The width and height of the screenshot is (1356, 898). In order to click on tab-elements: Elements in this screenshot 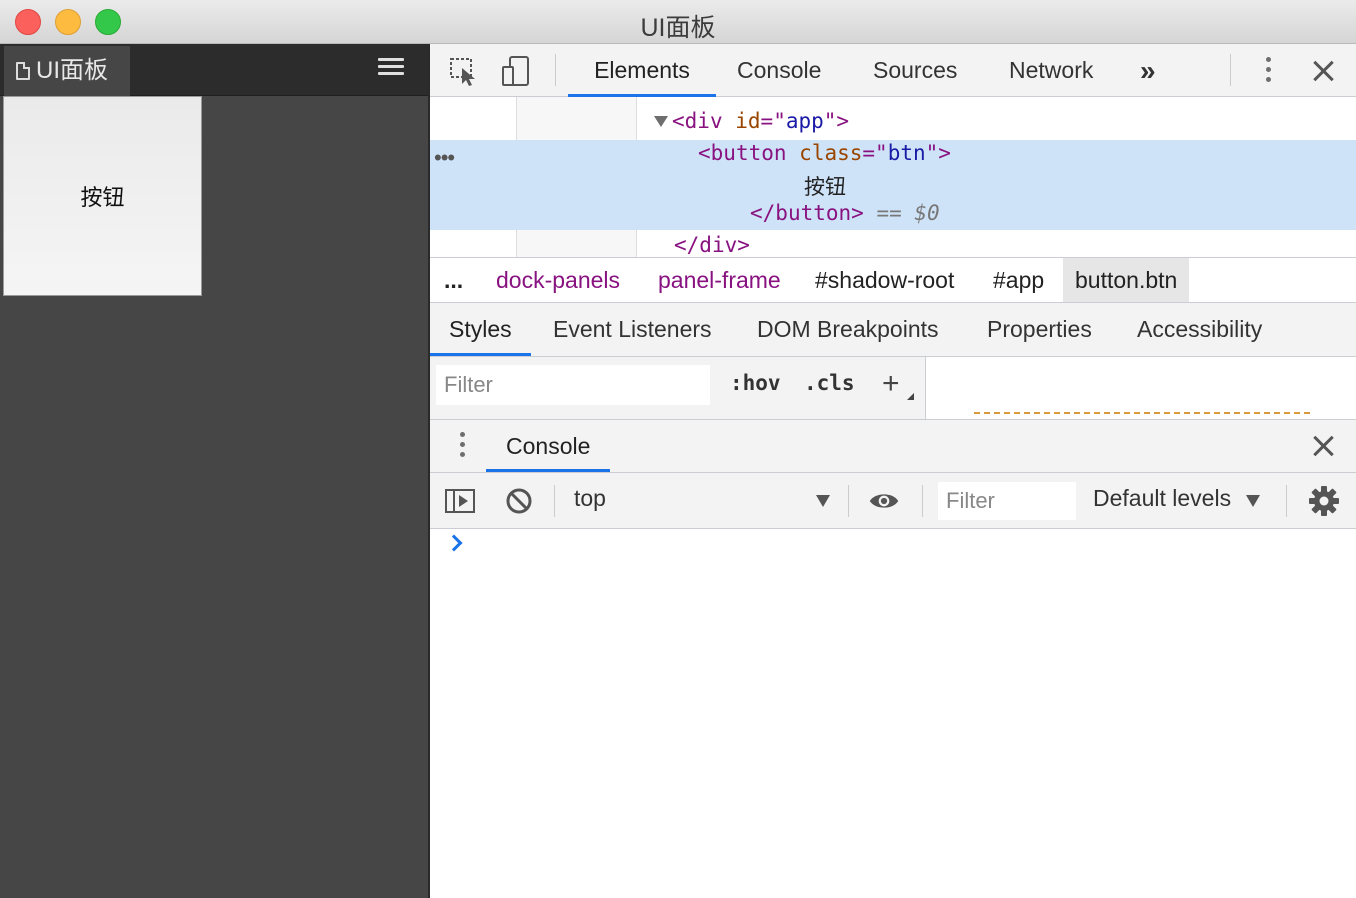, I will do `click(642, 70)`.